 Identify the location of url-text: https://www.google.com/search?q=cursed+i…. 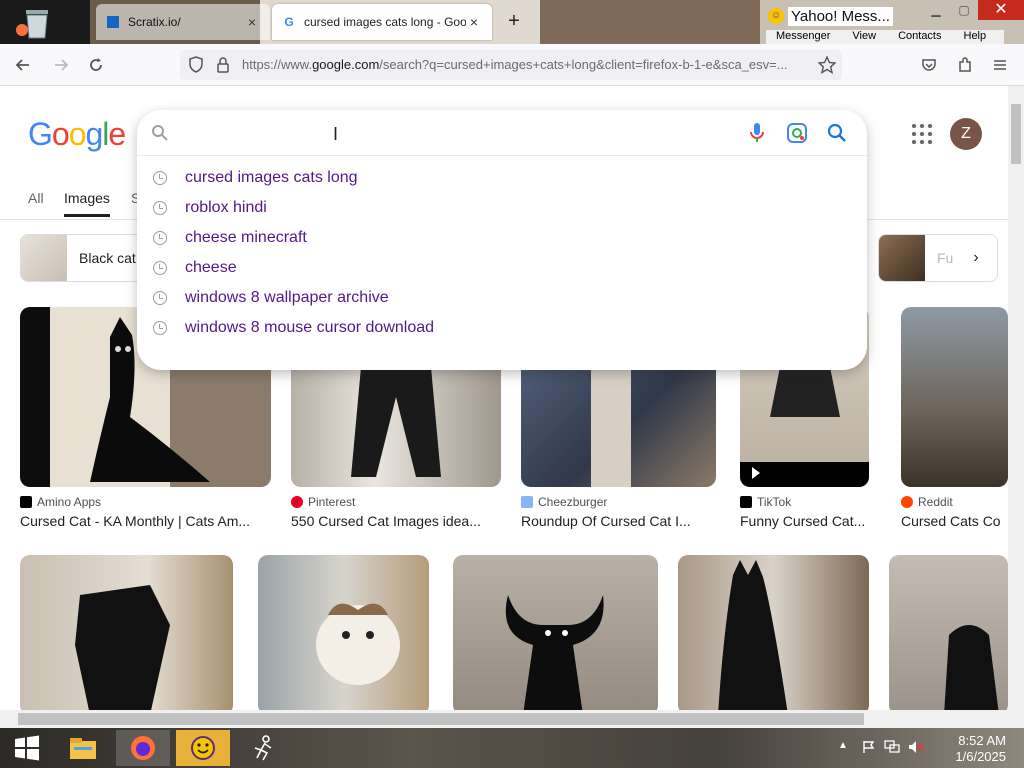
(515, 64).